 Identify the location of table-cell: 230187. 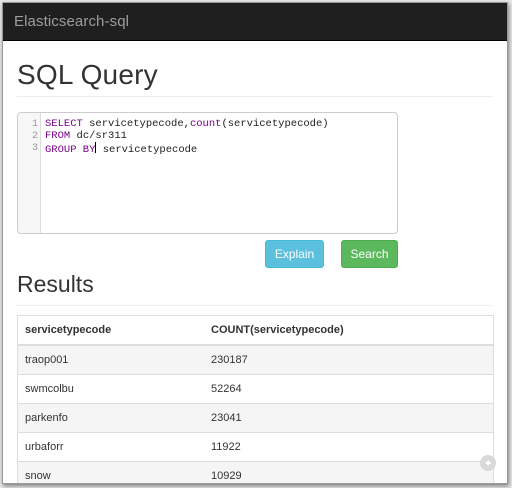
(348, 359).